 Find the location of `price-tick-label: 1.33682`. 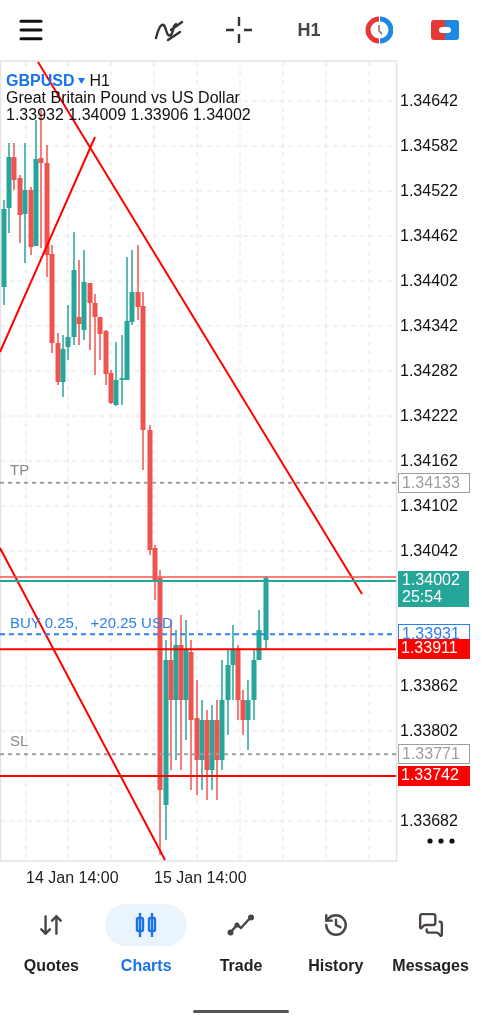

price-tick-label: 1.33682 is located at coordinates (429, 821).